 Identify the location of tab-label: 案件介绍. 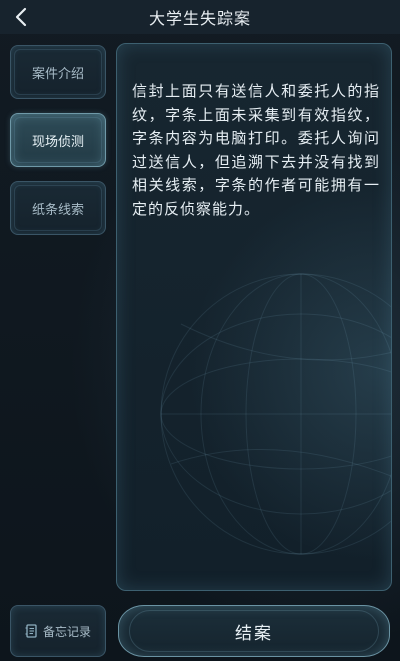
(57, 74).